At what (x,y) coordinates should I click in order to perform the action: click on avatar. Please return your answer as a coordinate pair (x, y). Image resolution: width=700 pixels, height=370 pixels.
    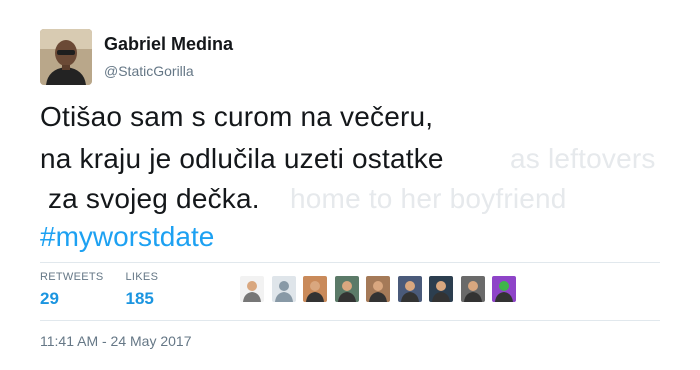
    Looking at the image, I should click on (66, 57).